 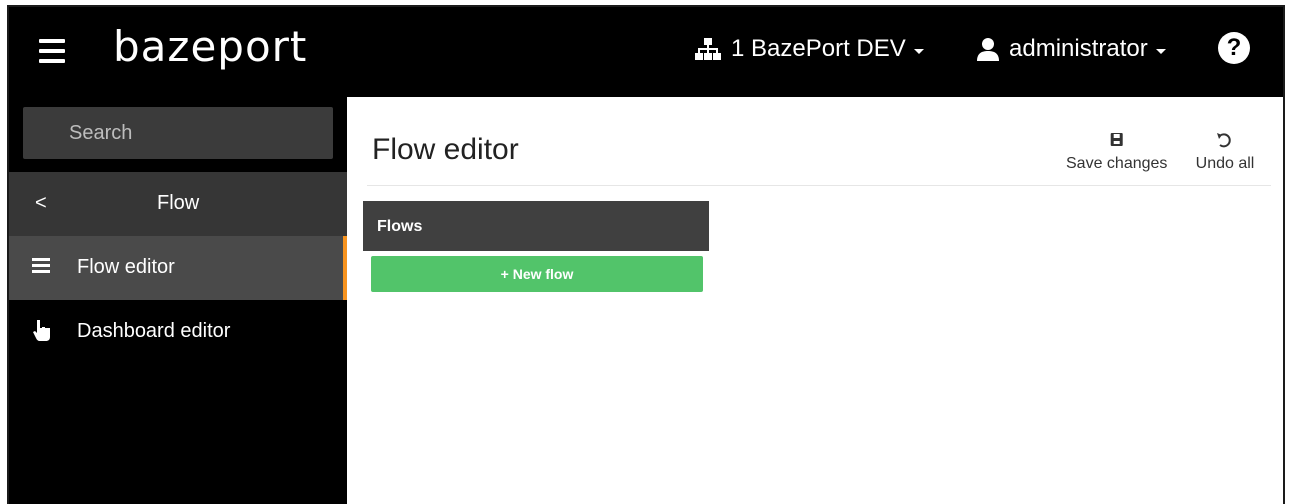 What do you see at coordinates (178, 268) in the screenshot?
I see `sidebar-item-flow-editor: Flow editor` at bounding box center [178, 268].